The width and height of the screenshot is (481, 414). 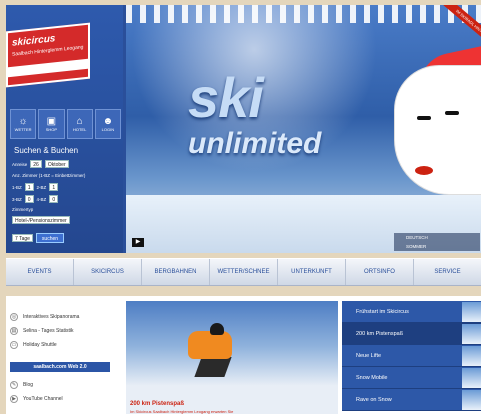 I want to click on hero-subtitle: unlimited, so click(x=255, y=143).